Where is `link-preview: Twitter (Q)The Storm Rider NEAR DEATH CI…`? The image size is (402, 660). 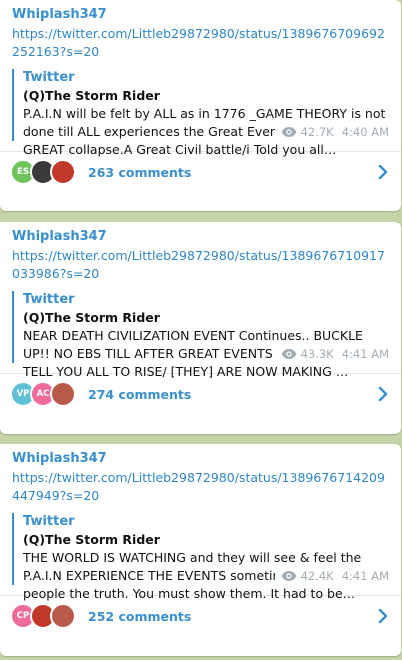 link-preview: Twitter (Q)The Storm Rider NEAR DEATH CI… is located at coordinates (200, 335).